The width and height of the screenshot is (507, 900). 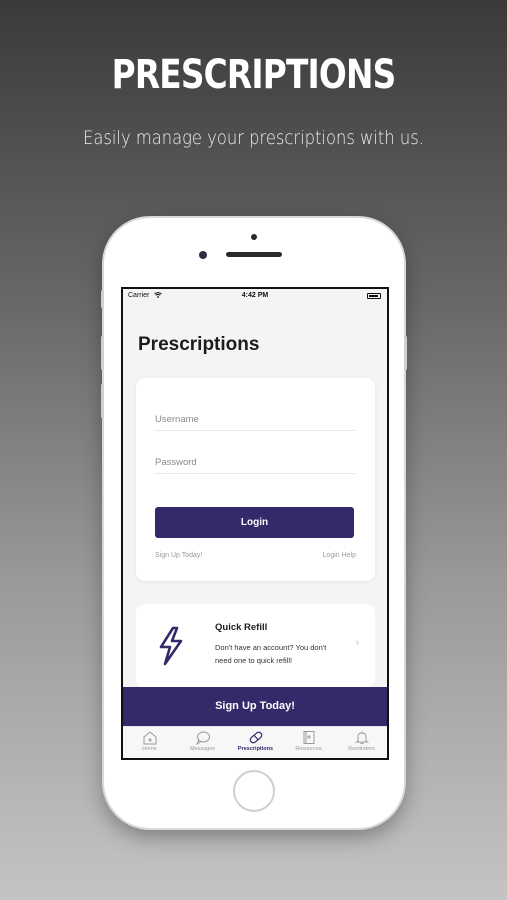 What do you see at coordinates (178, 555) in the screenshot?
I see `sign-up-link: Sign Up Today!` at bounding box center [178, 555].